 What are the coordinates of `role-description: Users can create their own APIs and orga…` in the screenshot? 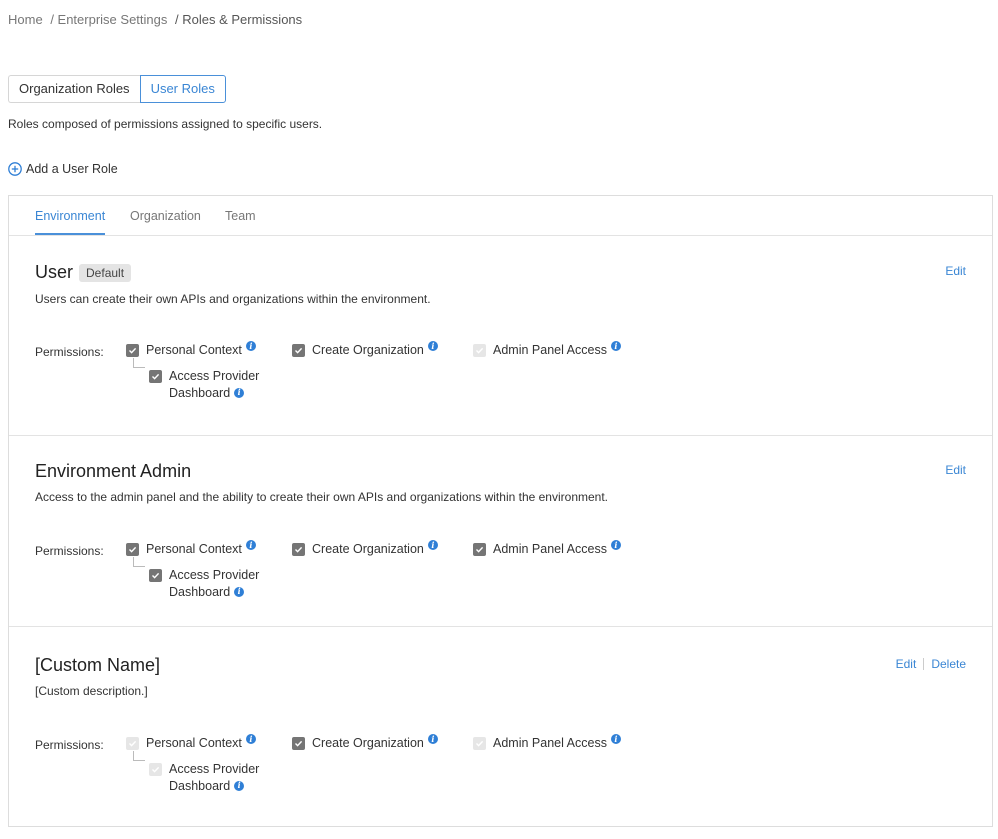 It's located at (233, 299).